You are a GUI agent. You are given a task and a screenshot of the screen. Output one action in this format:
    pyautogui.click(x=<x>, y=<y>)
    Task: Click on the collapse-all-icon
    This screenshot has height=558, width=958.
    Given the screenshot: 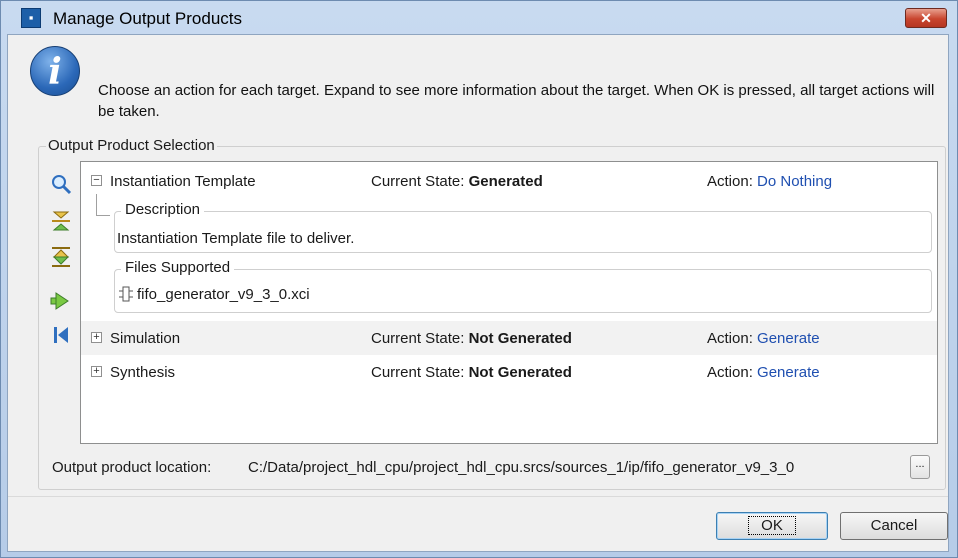 What is the action you would take?
    pyautogui.click(x=61, y=221)
    